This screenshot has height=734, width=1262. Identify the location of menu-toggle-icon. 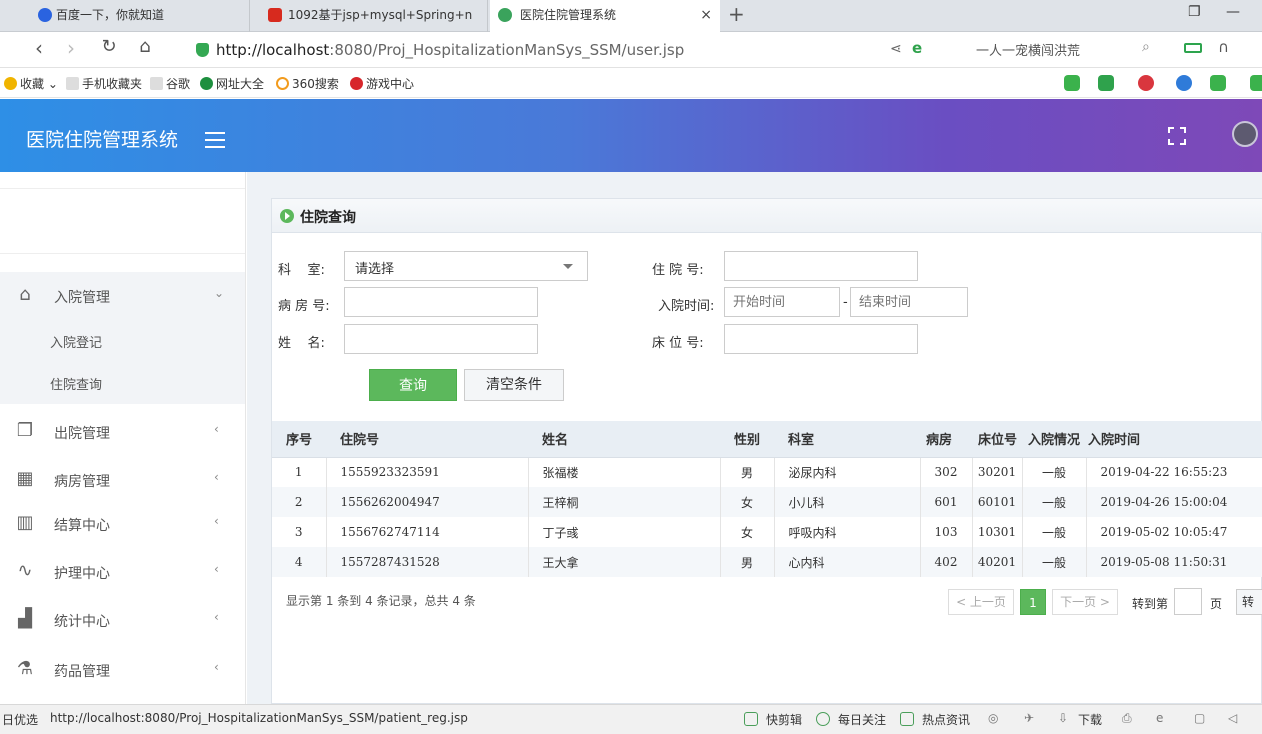
(215, 140).